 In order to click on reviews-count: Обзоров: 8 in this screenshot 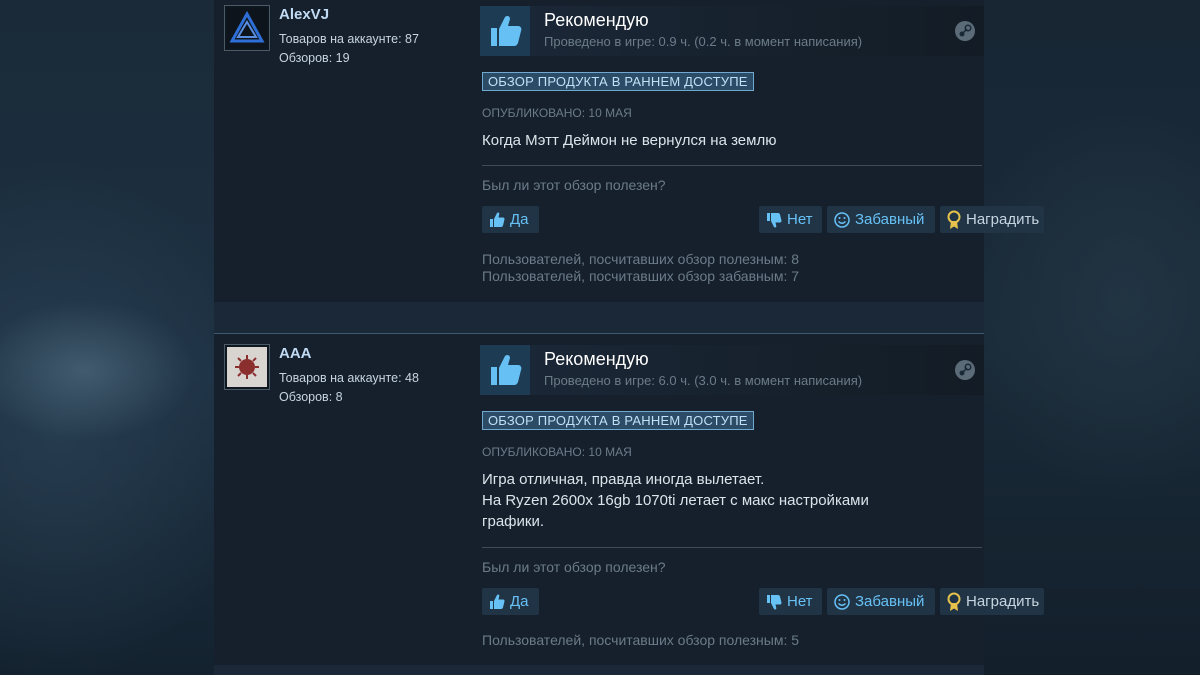, I will do `click(311, 397)`.